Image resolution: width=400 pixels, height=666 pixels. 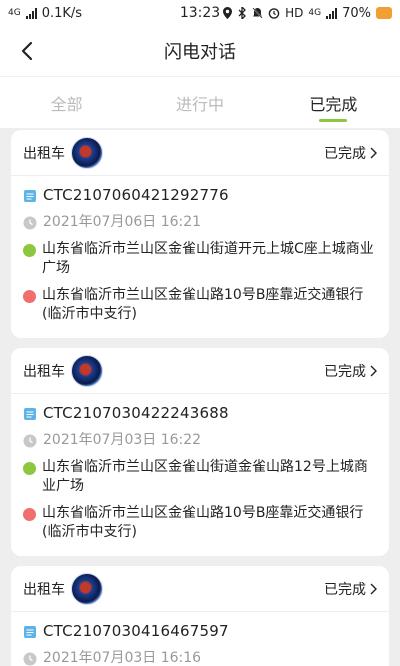 I want to click on order-time-row: 2021年07月06日 16:21, so click(x=200, y=222).